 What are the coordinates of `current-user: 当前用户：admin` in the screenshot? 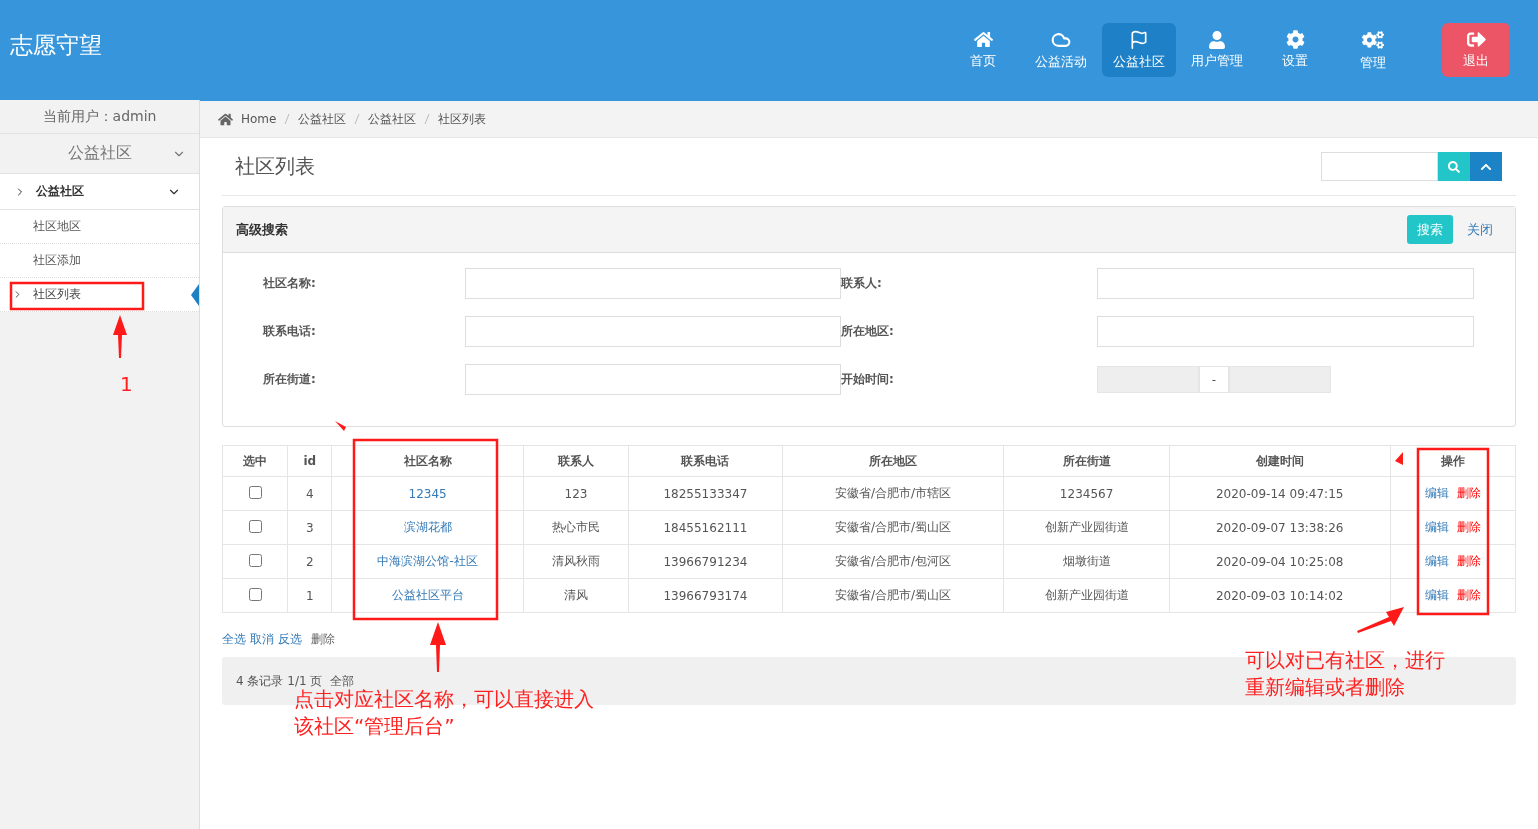 It's located at (99, 117).